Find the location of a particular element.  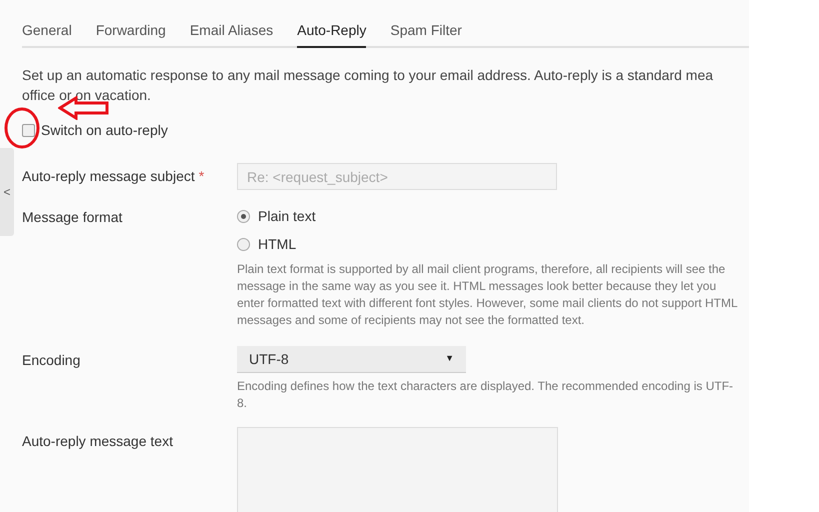

checkbox is located at coordinates (28, 130).